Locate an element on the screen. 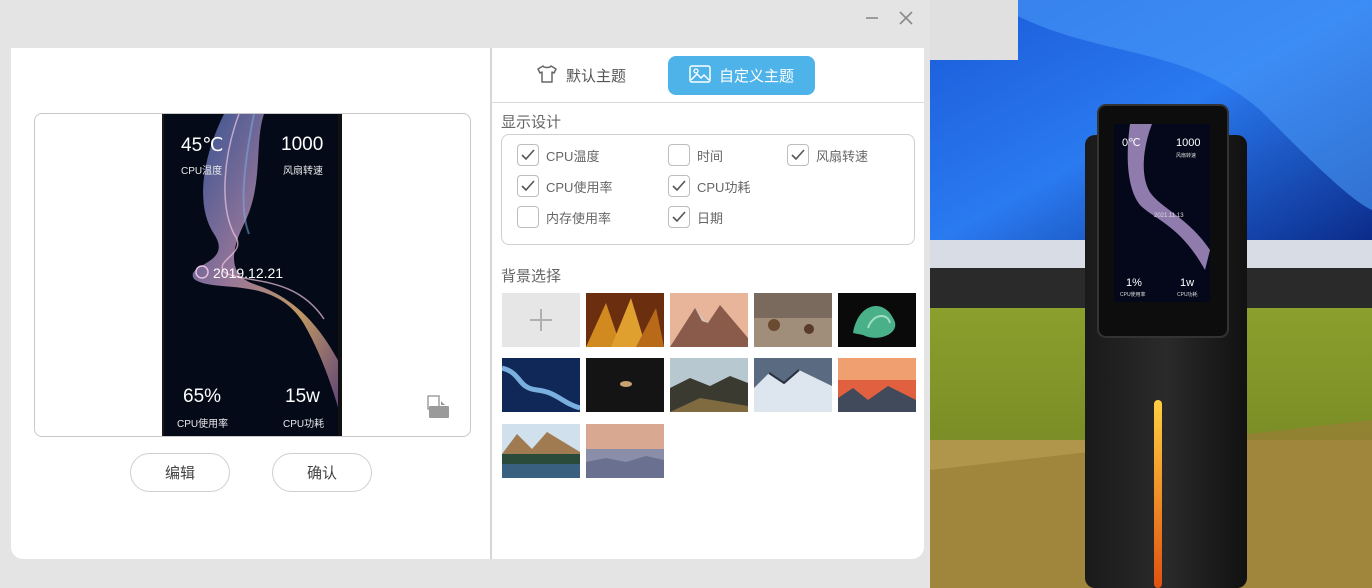  option-date: 日期 is located at coordinates (695, 217).